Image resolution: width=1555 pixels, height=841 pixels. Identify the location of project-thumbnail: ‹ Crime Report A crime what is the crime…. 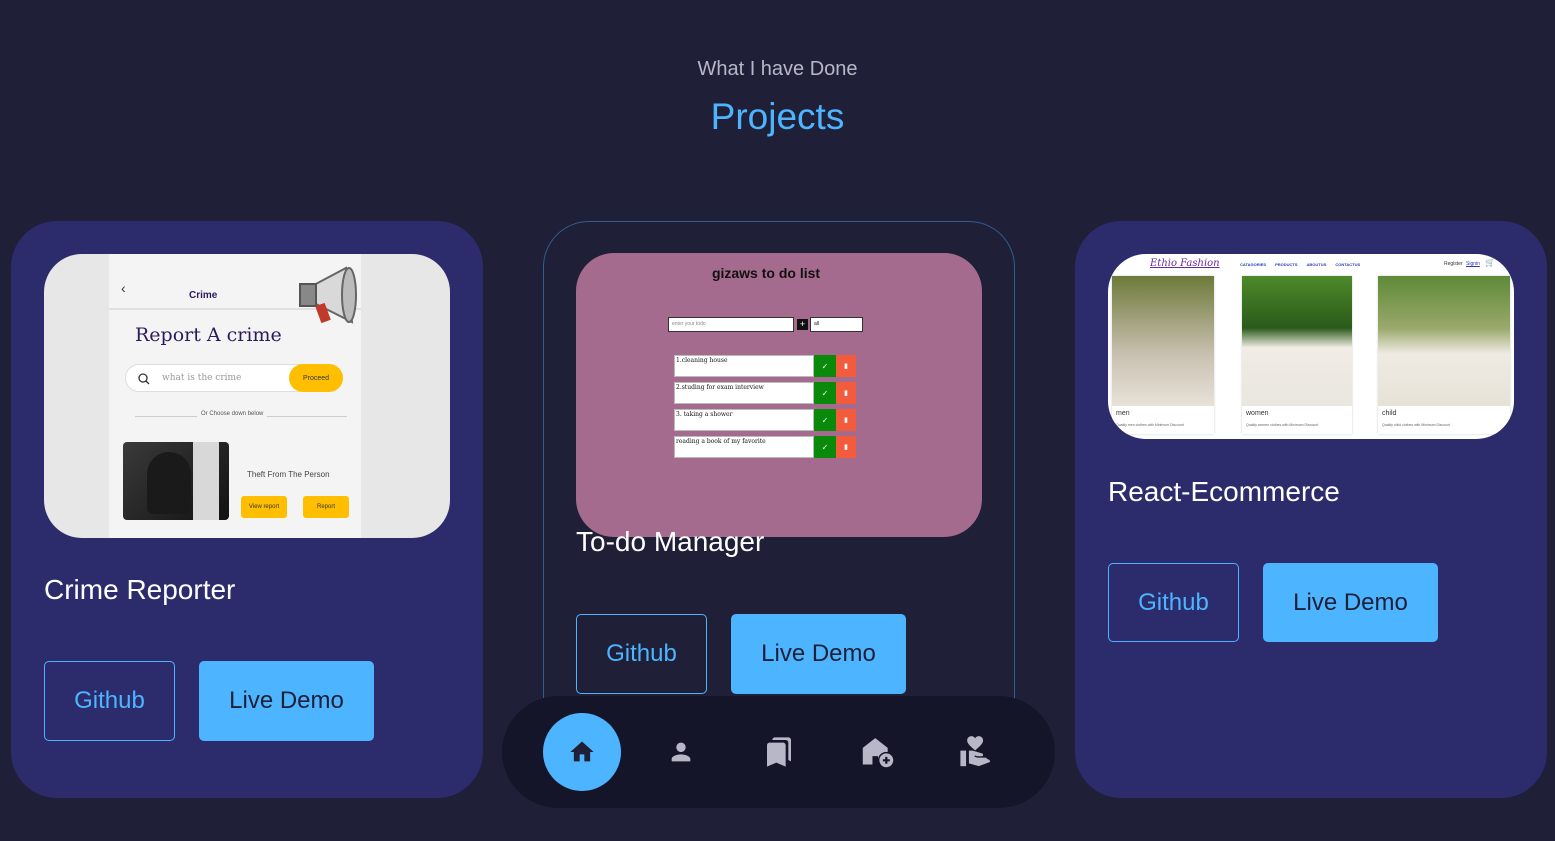
(247, 396).